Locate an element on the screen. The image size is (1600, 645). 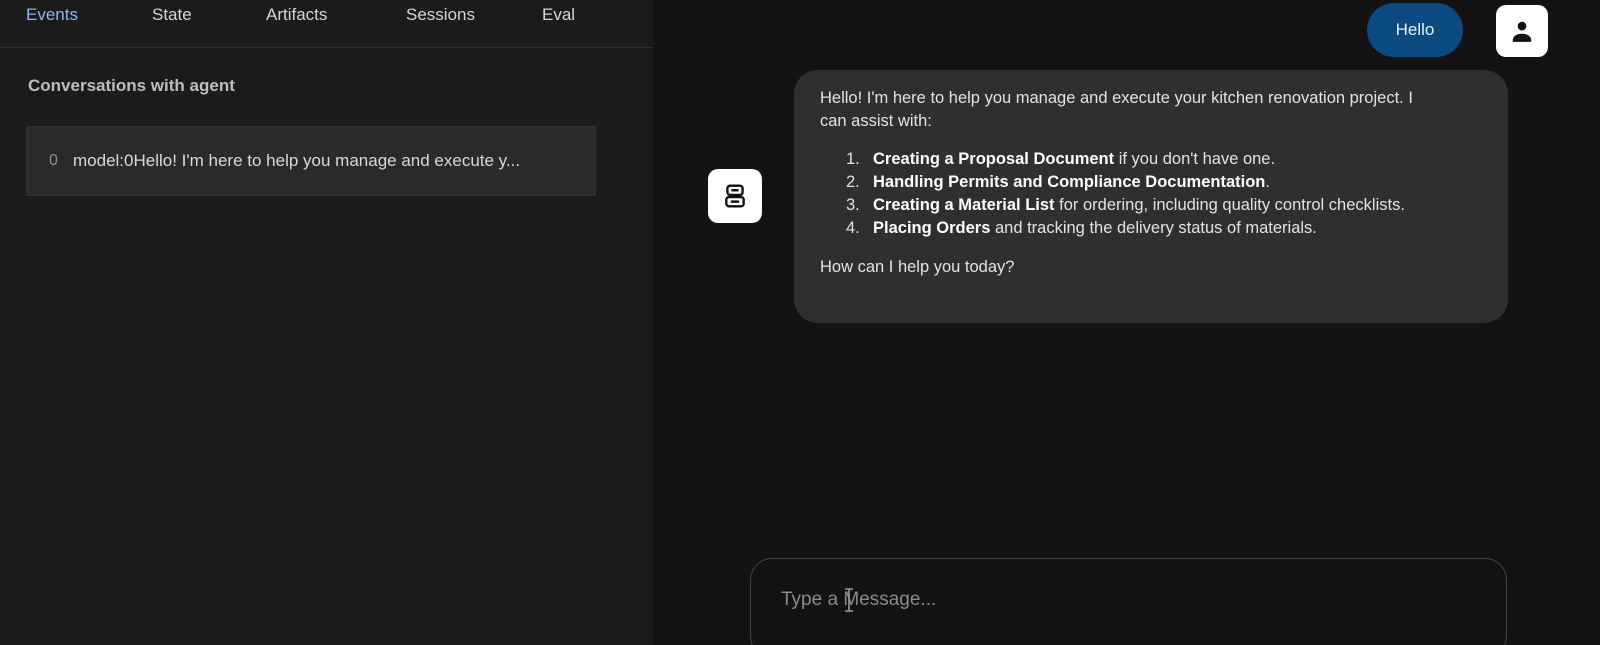
tab-artifacts: Artifacts is located at coordinates (296, 21).